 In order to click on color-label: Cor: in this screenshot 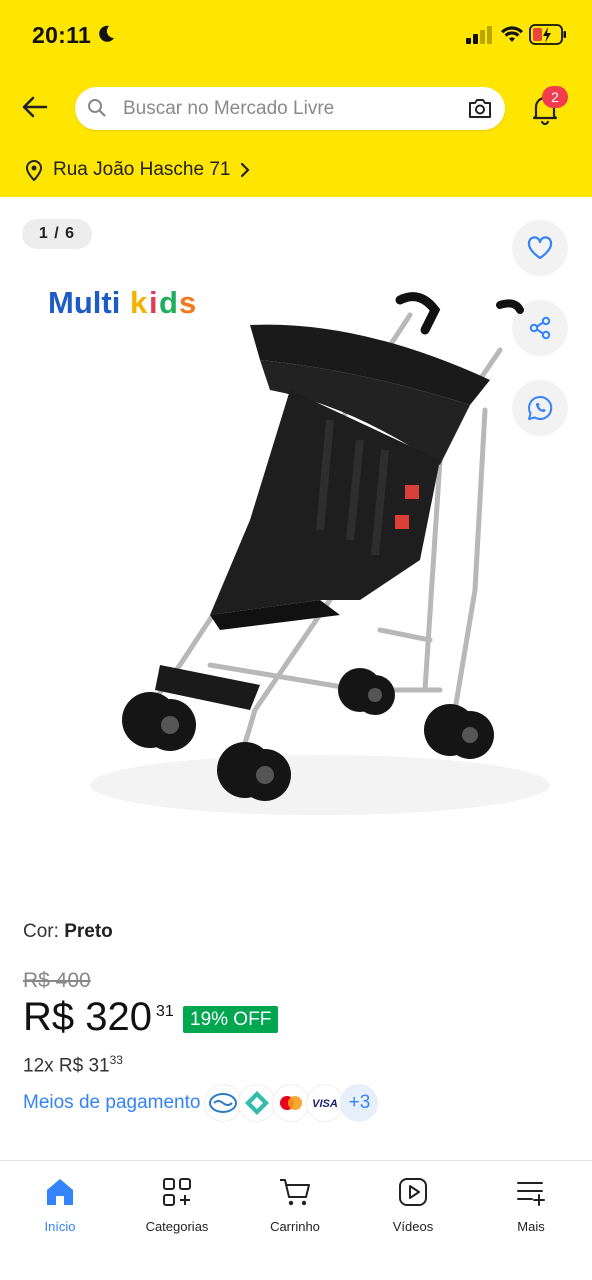, I will do `click(41, 931)`.